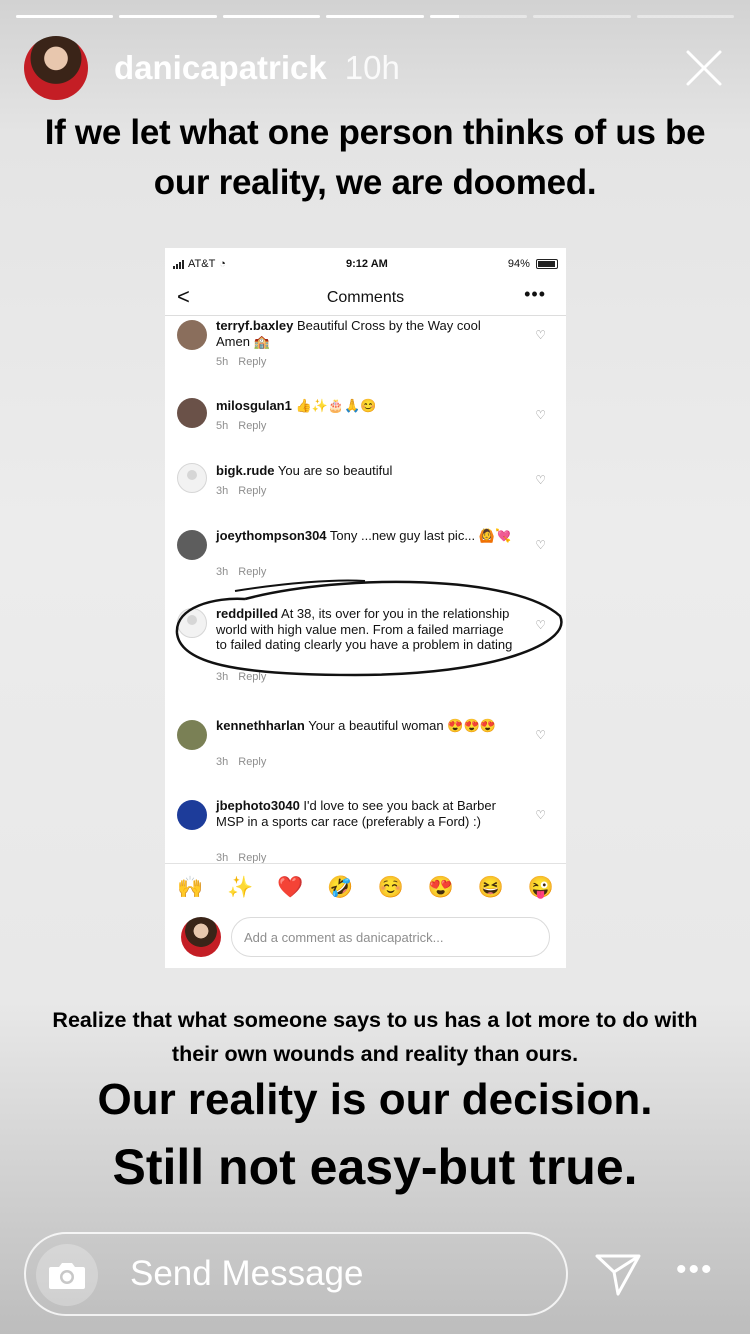 This screenshot has width=750, height=1334. I want to click on comment-username: terryf.baxley, so click(255, 325).